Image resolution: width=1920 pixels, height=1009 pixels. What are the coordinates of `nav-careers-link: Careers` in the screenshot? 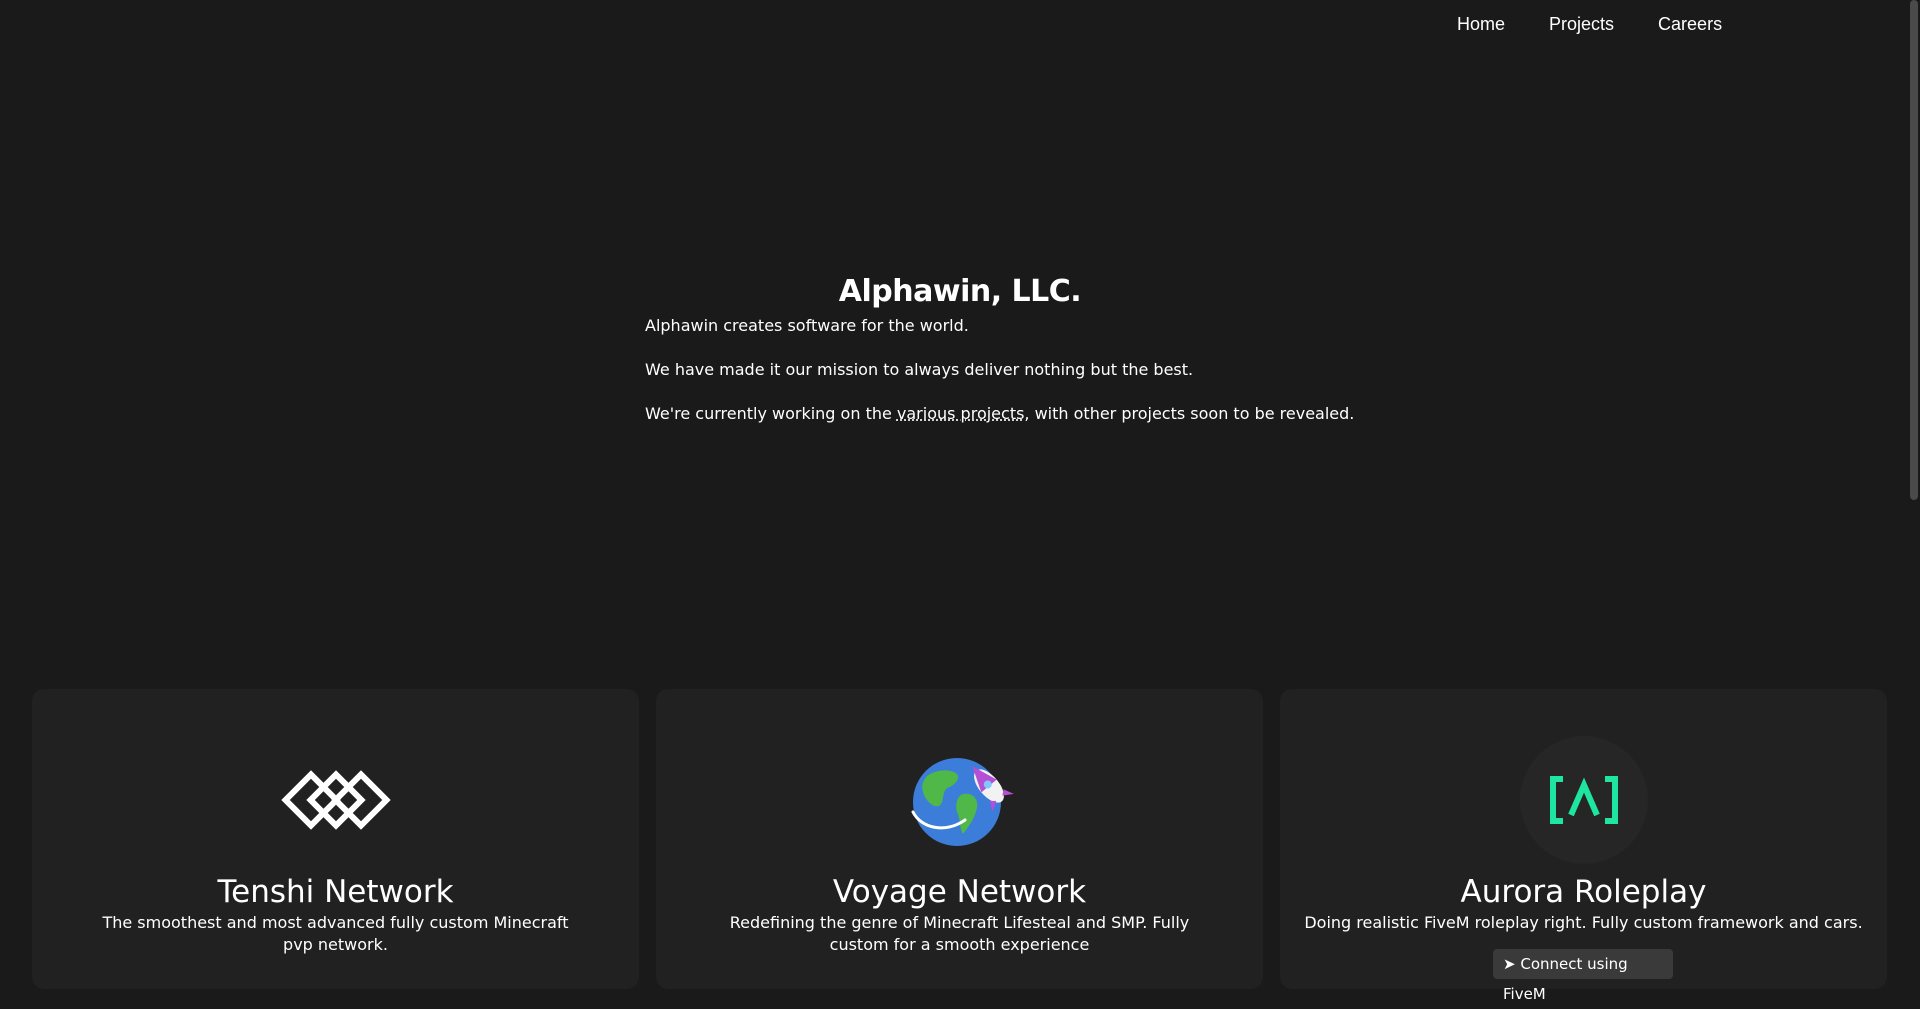 It's located at (1690, 24).